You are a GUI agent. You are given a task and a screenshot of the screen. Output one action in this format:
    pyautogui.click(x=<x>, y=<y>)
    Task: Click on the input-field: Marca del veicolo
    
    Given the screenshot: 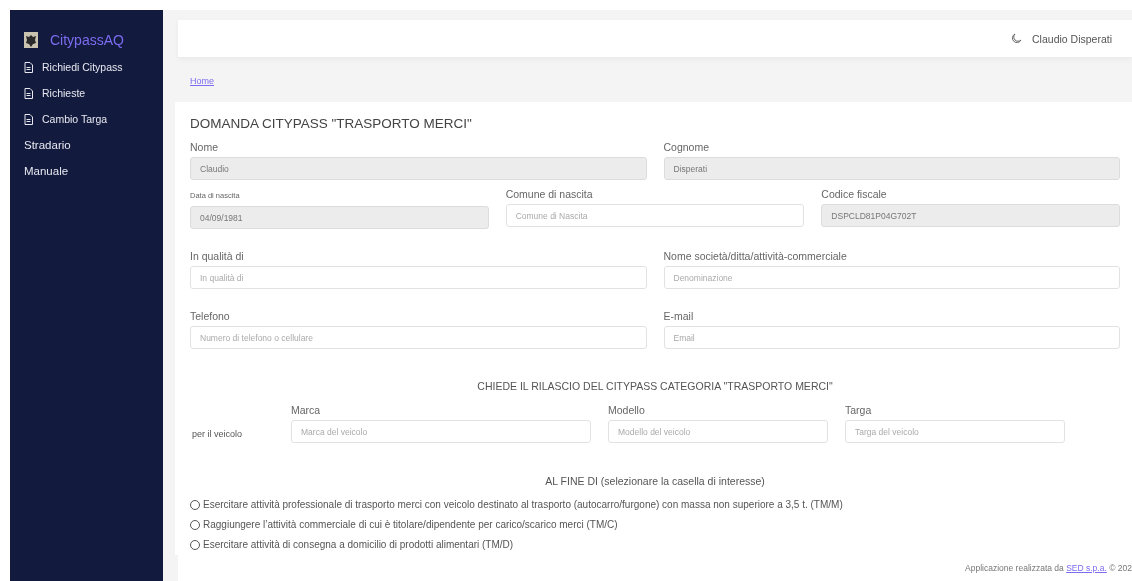 What is the action you would take?
    pyautogui.click(x=441, y=431)
    